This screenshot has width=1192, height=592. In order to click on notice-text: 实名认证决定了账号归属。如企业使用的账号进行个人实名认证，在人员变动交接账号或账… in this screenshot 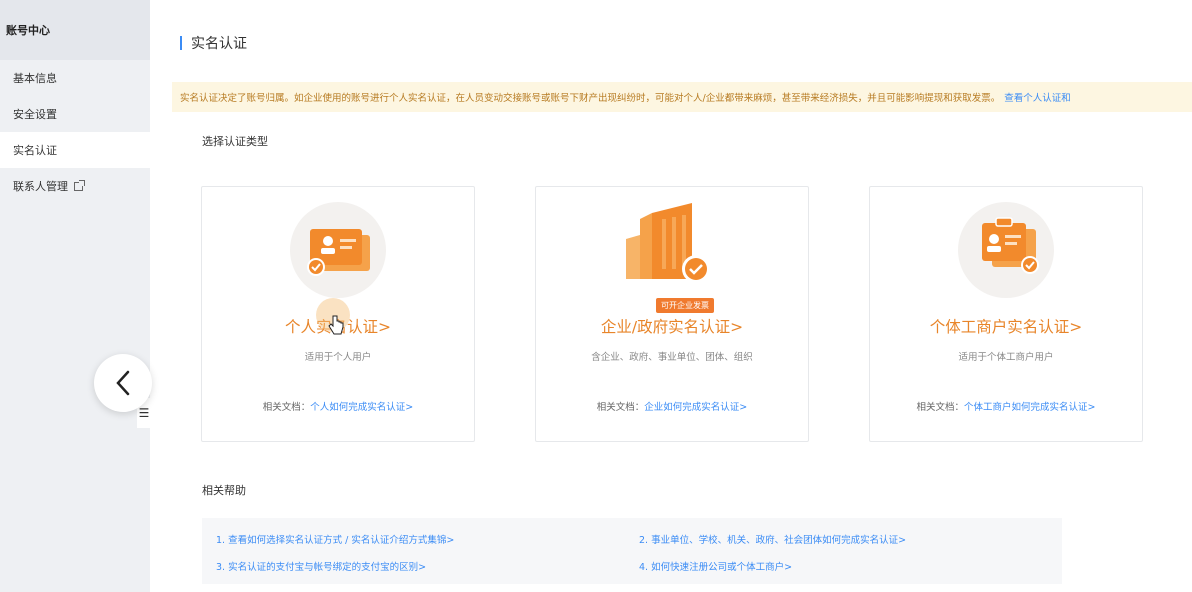, I will do `click(590, 98)`.